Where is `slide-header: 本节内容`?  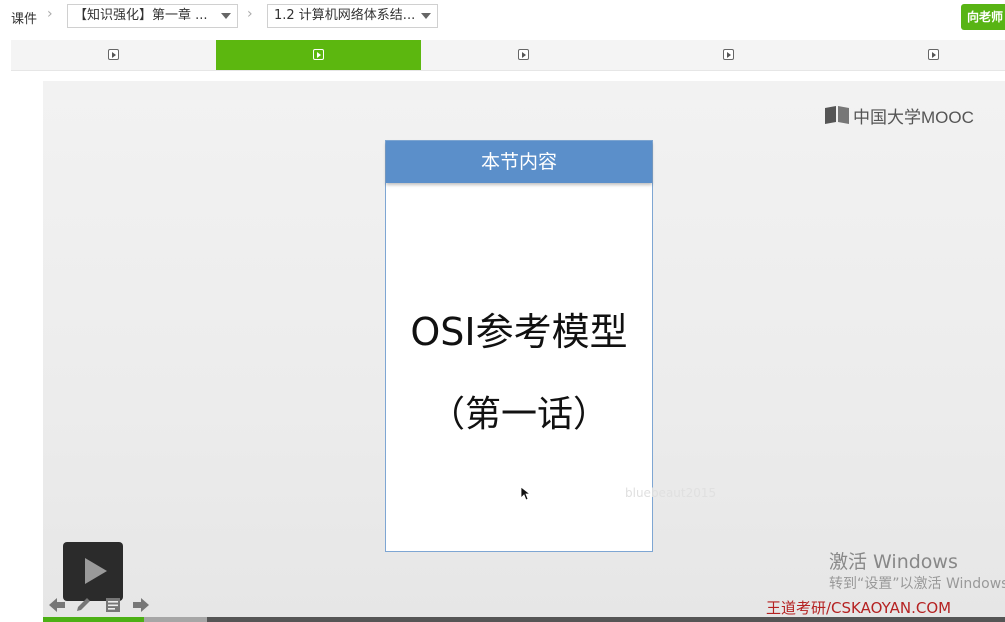
slide-header: 本节内容 is located at coordinates (519, 162).